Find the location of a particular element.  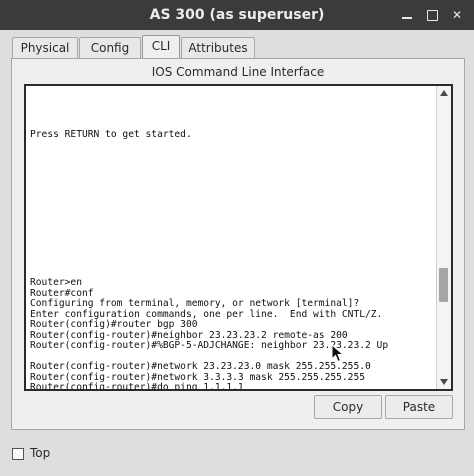

window-titlebar: AS 300 (as superuser) ✕ is located at coordinates (237, 15).